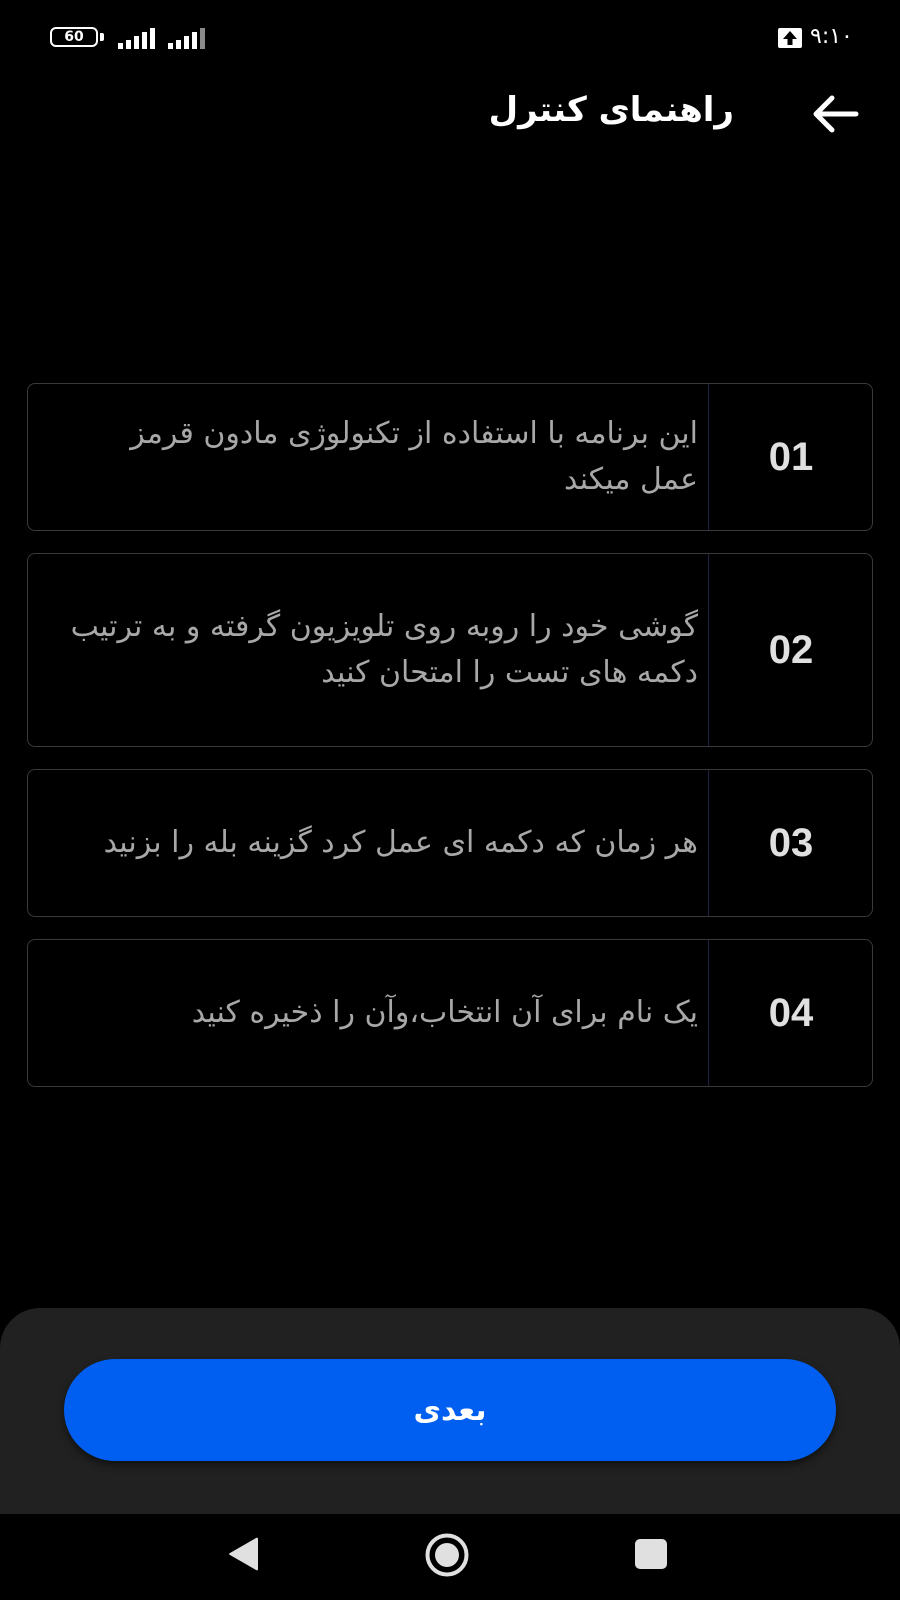 This screenshot has width=900, height=1600. I want to click on step-number: 01, so click(791, 456).